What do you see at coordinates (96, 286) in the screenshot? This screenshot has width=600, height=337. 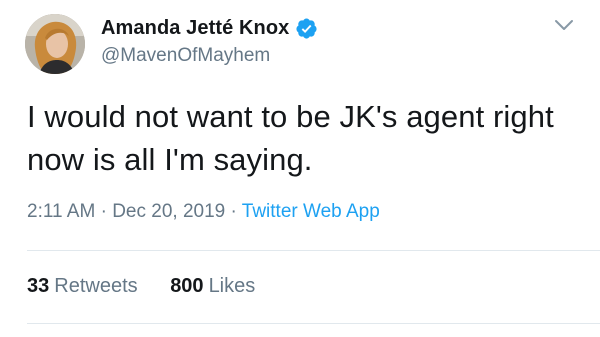 I see `retweets-label: Retweets` at bounding box center [96, 286].